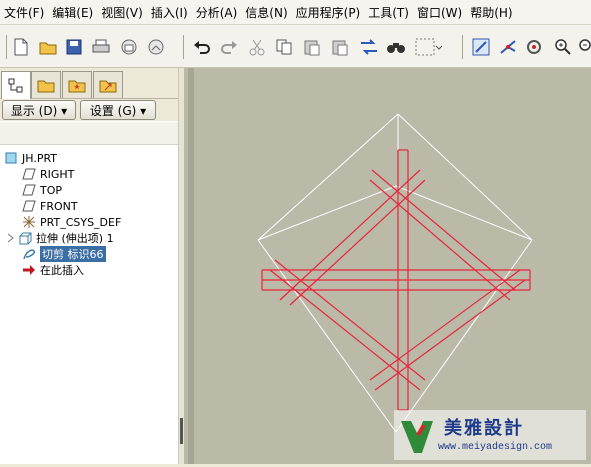  Describe the element at coordinates (21, 47) in the screenshot. I see `new-file-icon` at that location.